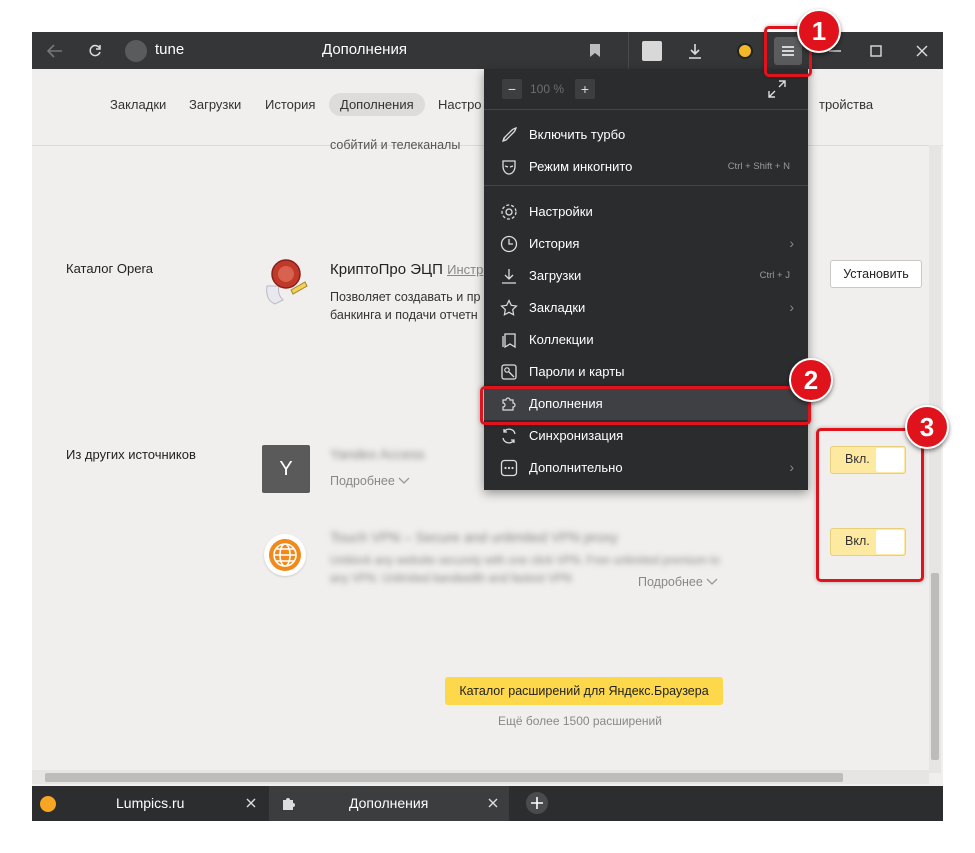 The width and height of the screenshot is (975, 853). What do you see at coordinates (377, 104) in the screenshot?
I see `tab-extensions: Дополнения` at bounding box center [377, 104].